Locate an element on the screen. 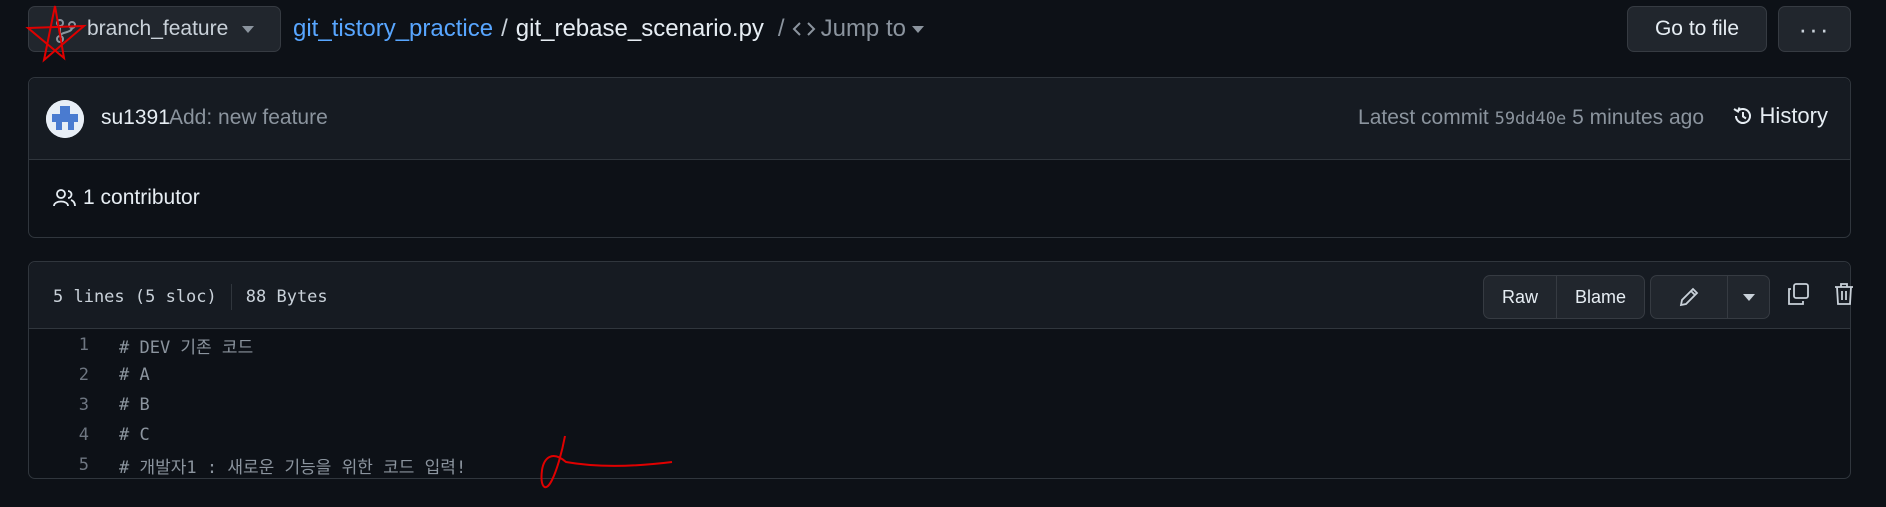 This screenshot has height=507, width=1886. contributors-label: 1 contributor is located at coordinates (141, 197).